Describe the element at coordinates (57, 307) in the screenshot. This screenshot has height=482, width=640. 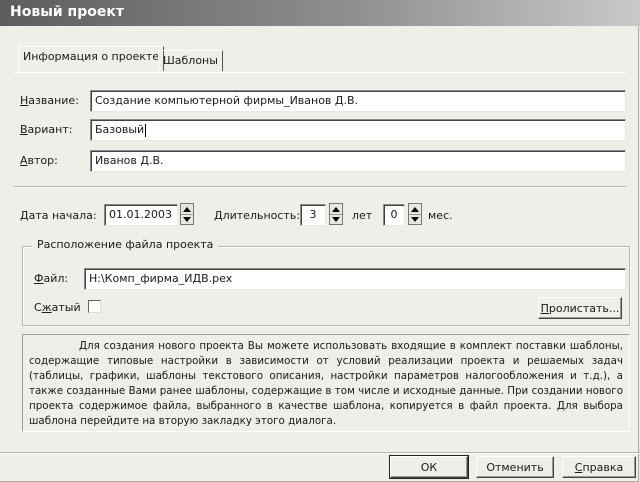
I see `compressed-label: Сжатый` at that location.